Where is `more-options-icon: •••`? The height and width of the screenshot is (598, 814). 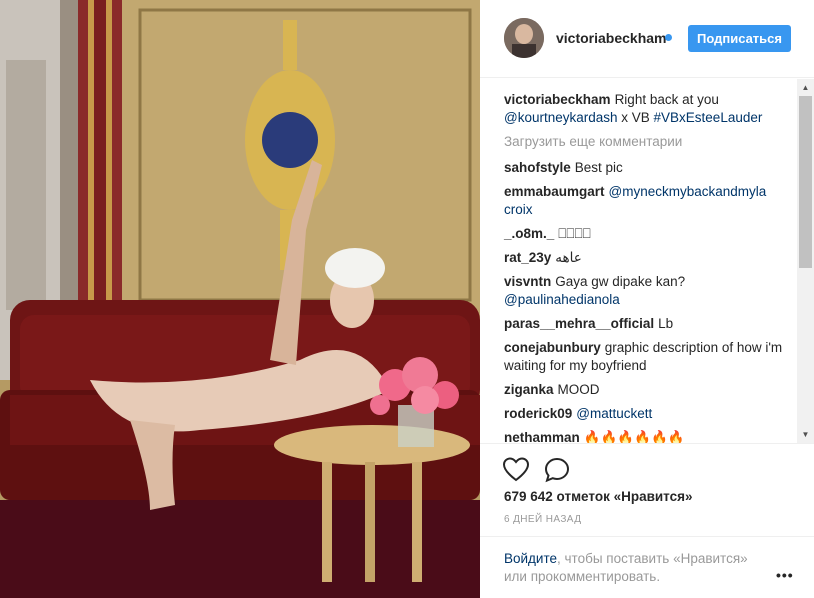
more-options-icon: ••• is located at coordinates (785, 575).